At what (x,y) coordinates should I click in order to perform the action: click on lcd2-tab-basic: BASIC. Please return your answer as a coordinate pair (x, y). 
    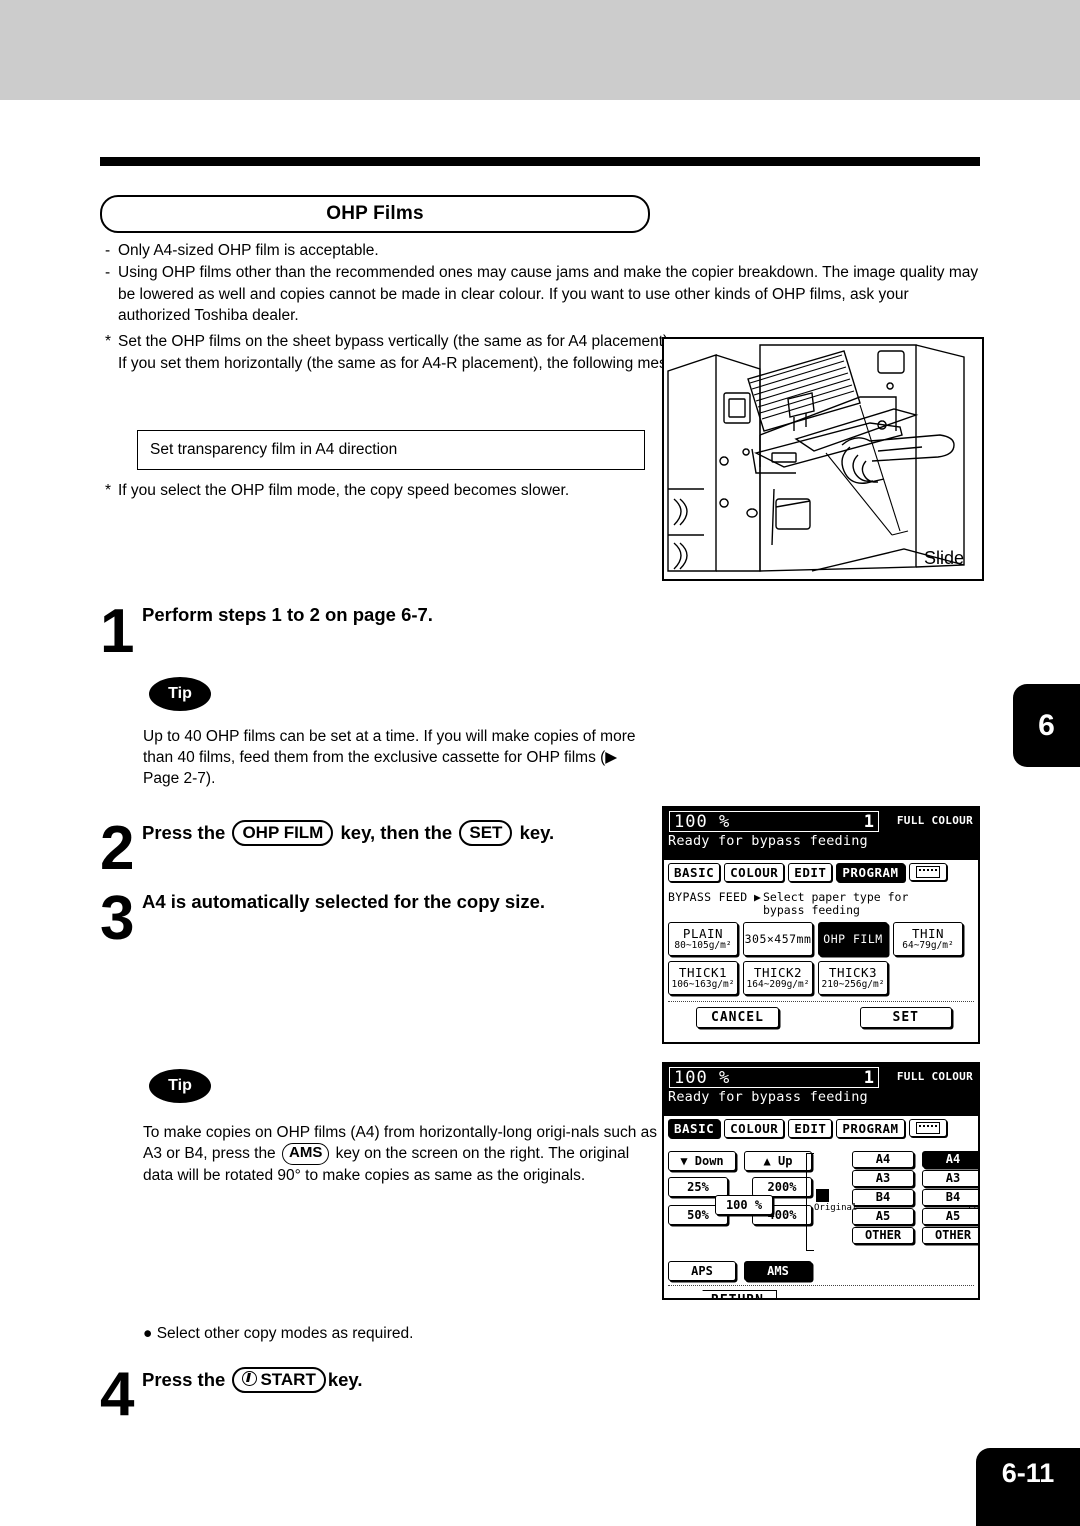
    Looking at the image, I should click on (694, 1128).